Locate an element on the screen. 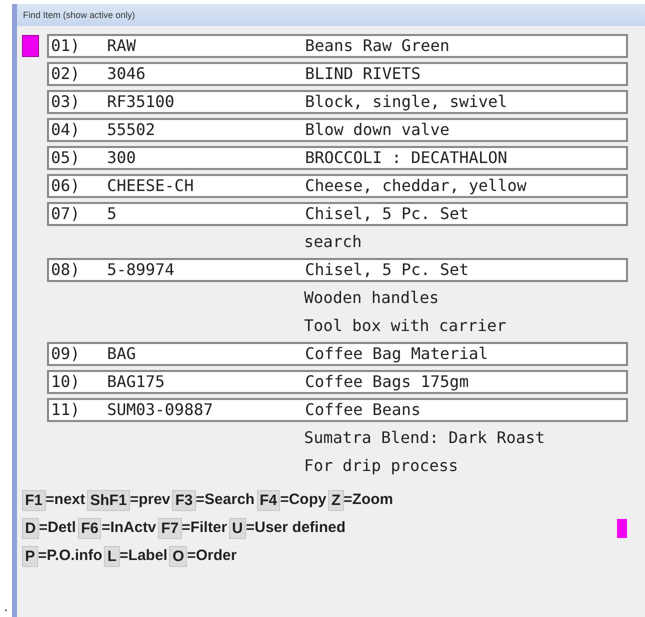 Image resolution: width=645 pixels, height=617 pixels. key-action: =Filter is located at coordinates (205, 528).